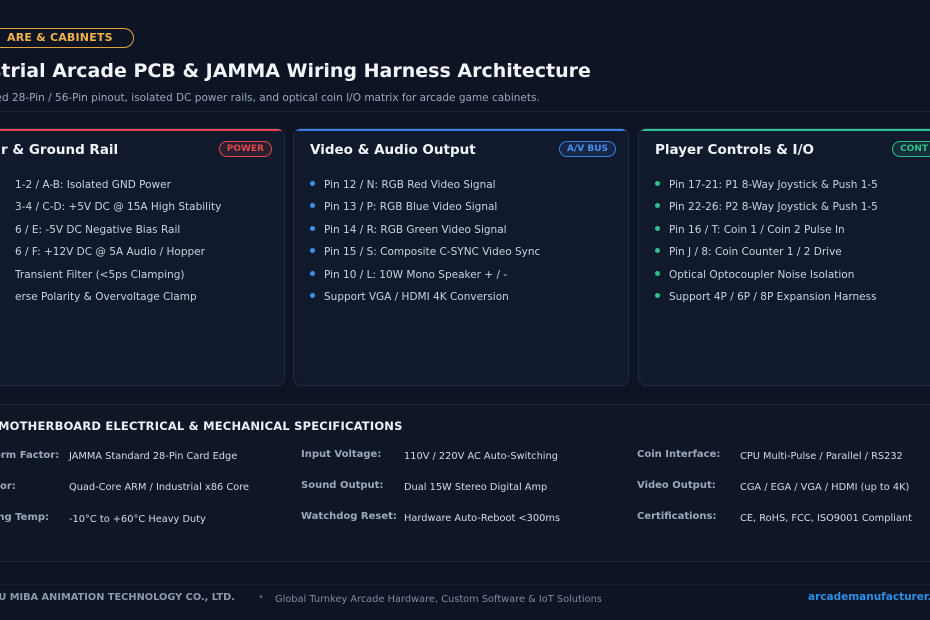 Image resolution: width=930 pixels, height=620 pixels. What do you see at coordinates (30, 455) in the screenshot?
I see `spec-label: orm Factor:` at bounding box center [30, 455].